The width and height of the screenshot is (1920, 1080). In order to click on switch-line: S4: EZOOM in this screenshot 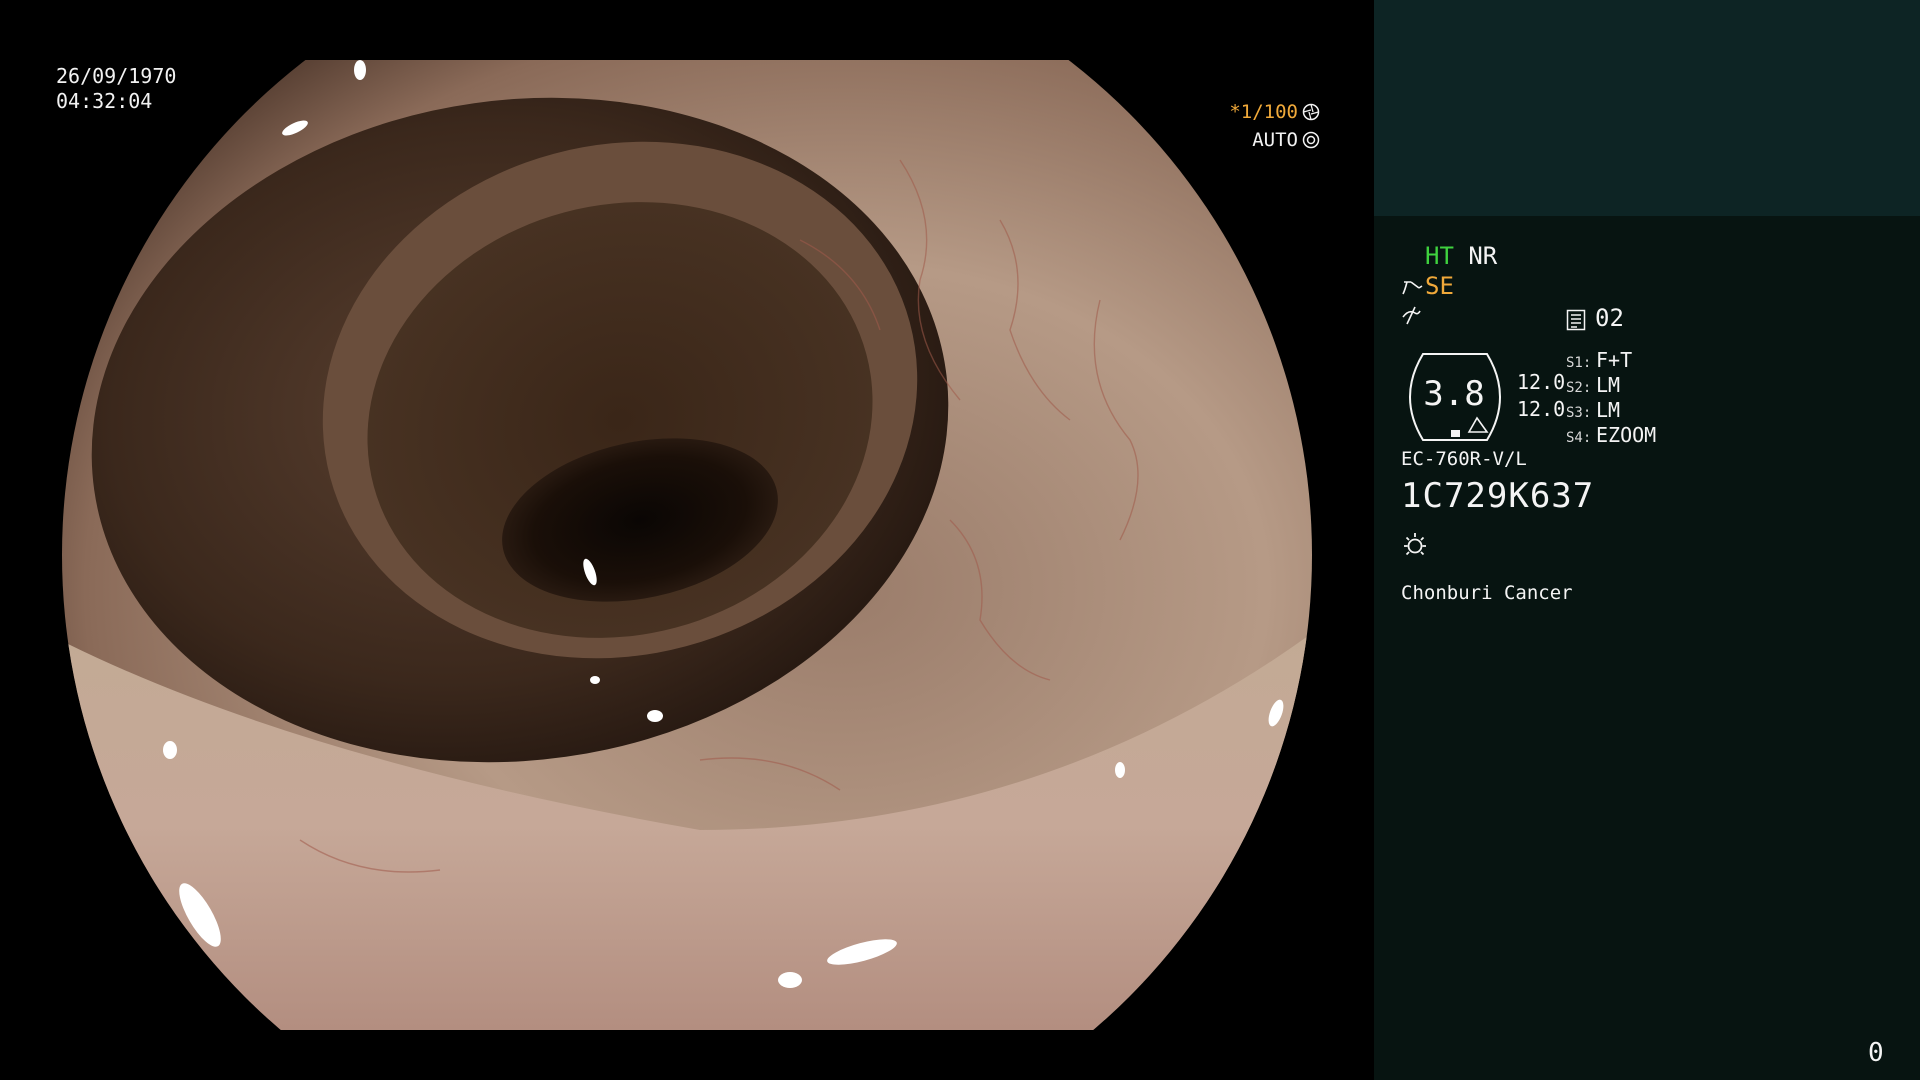, I will do `click(1611, 435)`.